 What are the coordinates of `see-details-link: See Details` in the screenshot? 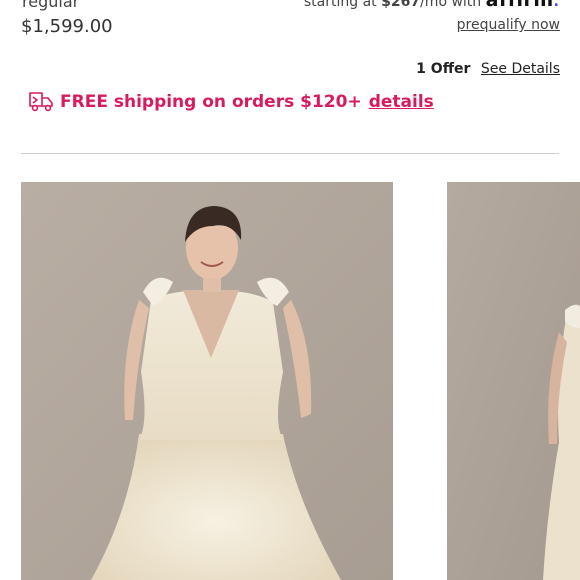 It's located at (520, 69).